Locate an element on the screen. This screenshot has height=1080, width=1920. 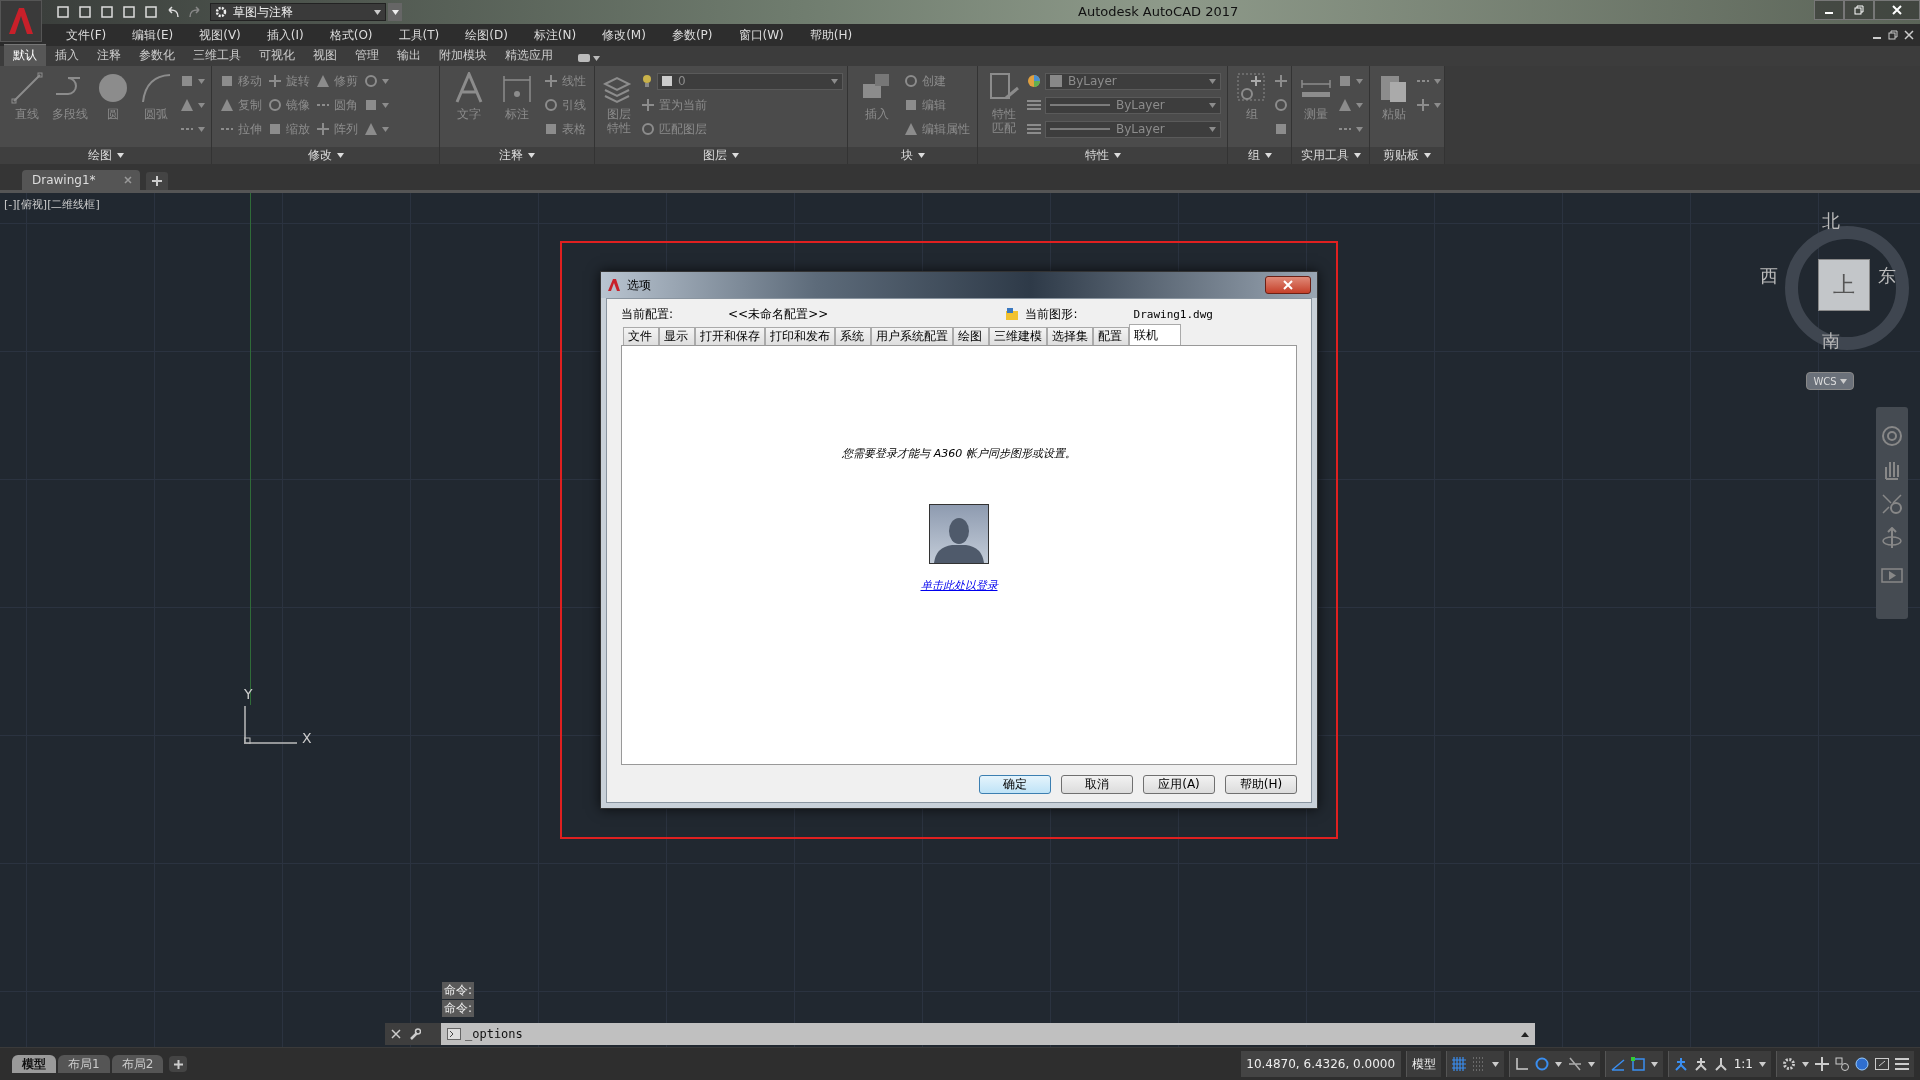
steering-wheel-icon is located at coordinates (1892, 436).